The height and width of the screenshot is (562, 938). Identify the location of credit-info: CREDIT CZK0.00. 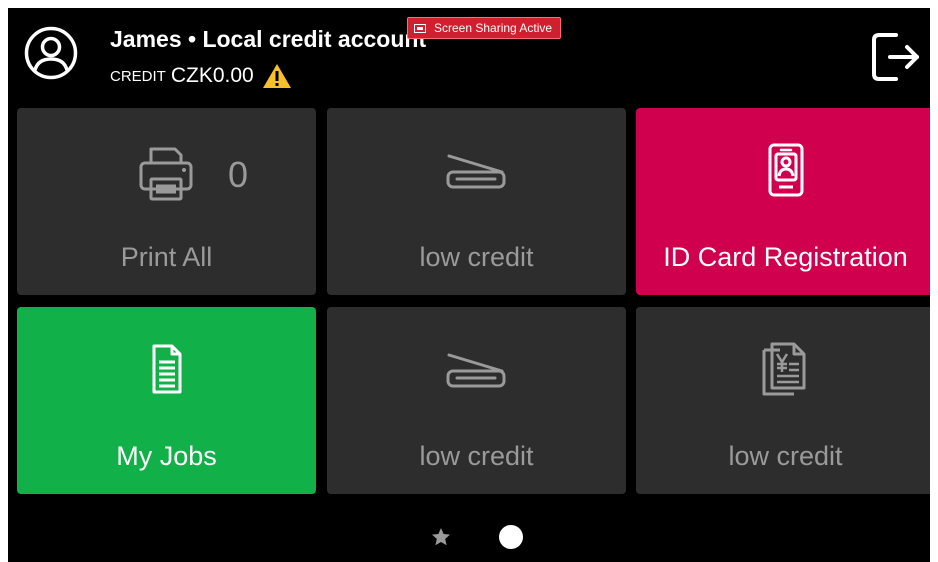
(201, 76).